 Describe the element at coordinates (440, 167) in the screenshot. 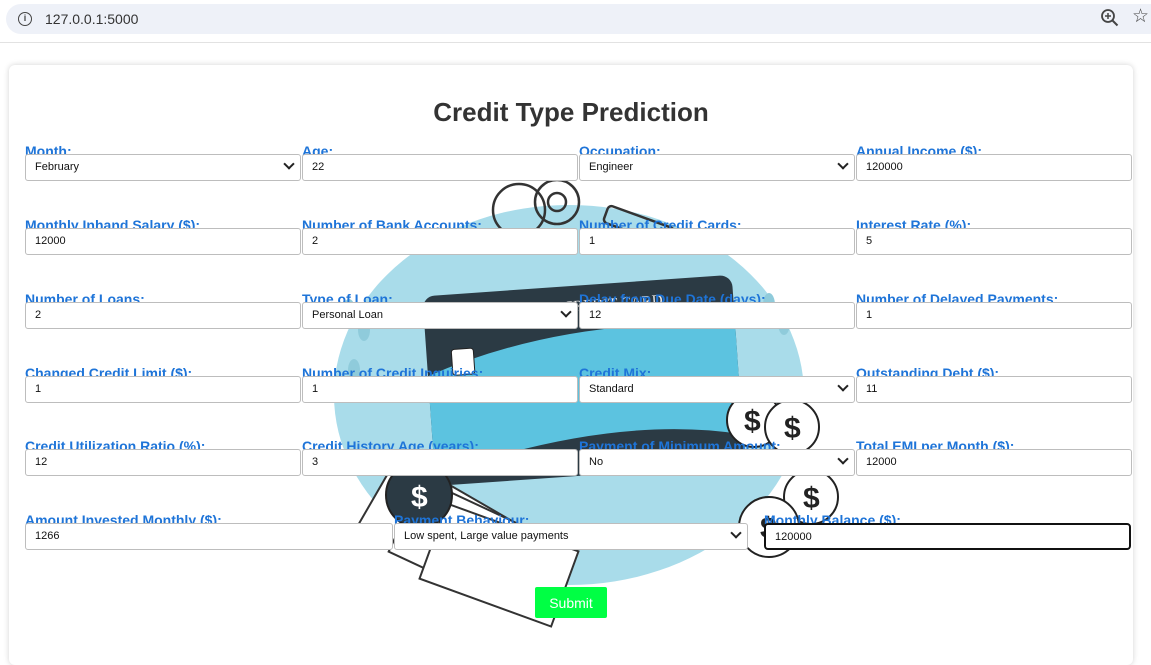

I see `age-input: 22` at that location.